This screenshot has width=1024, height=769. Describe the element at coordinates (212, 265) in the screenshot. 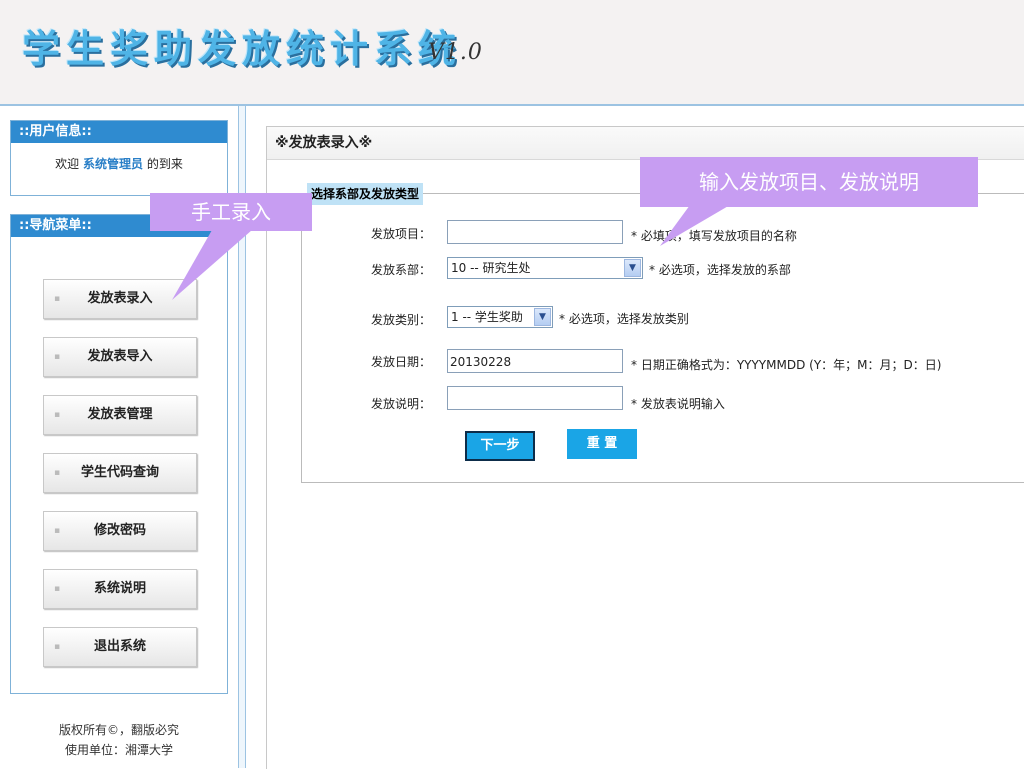

I see `callout-pointer-manual` at that location.